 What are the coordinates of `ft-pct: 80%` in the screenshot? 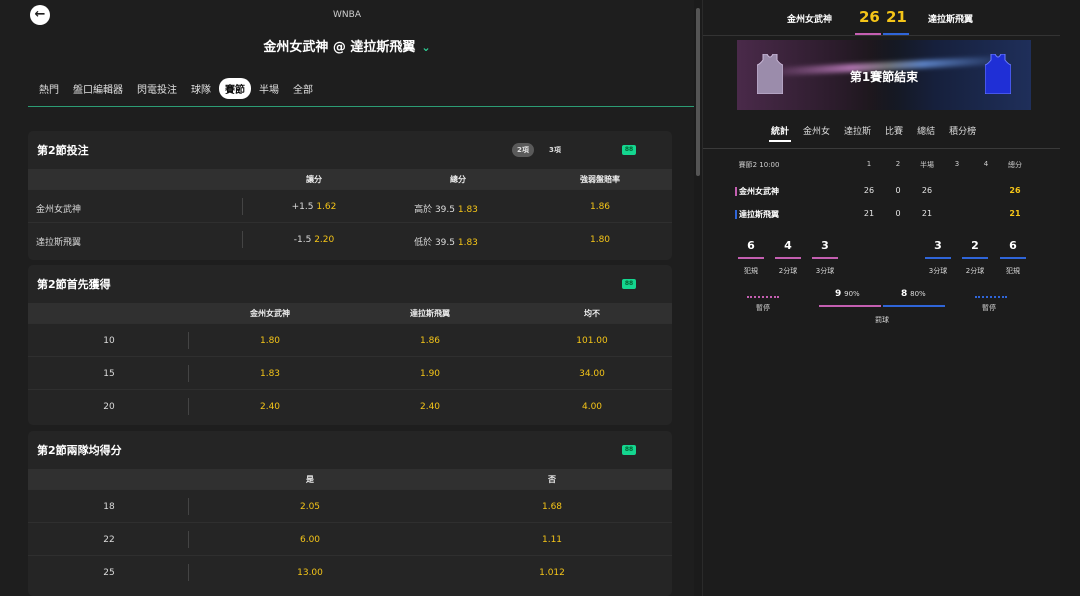 It's located at (918, 294).